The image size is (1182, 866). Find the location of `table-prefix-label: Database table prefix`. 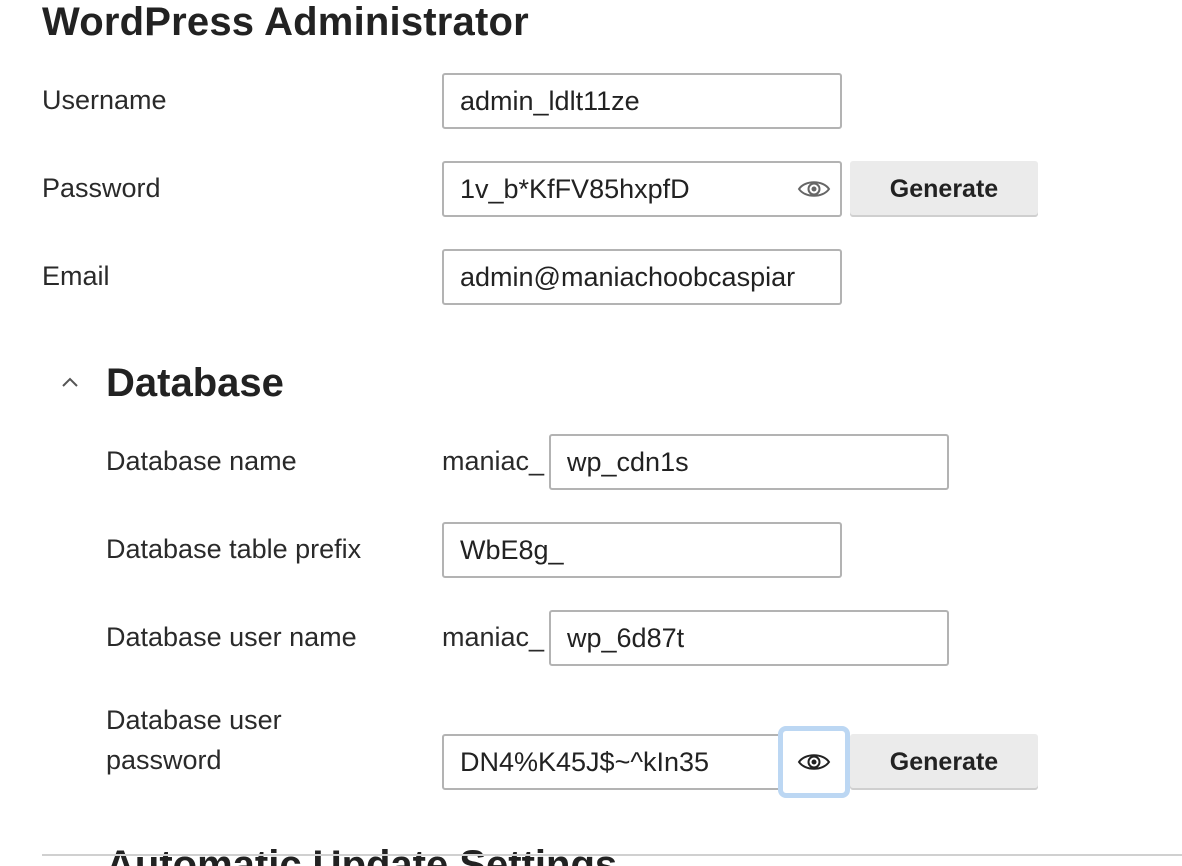

table-prefix-label: Database table prefix is located at coordinates (234, 549).